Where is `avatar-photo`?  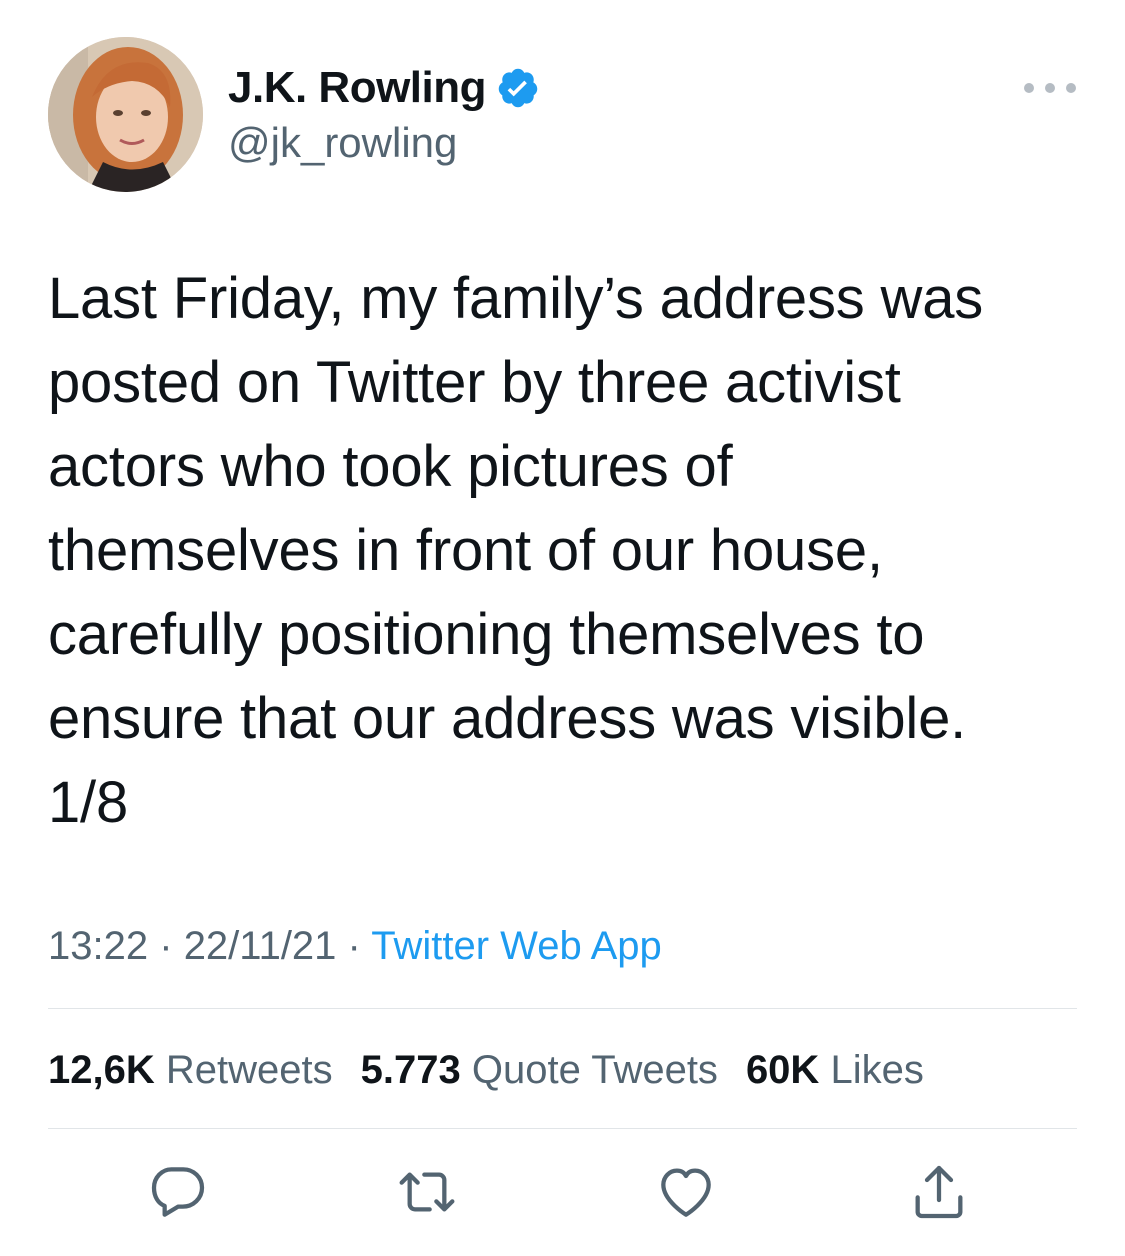 avatar-photo is located at coordinates (125, 114).